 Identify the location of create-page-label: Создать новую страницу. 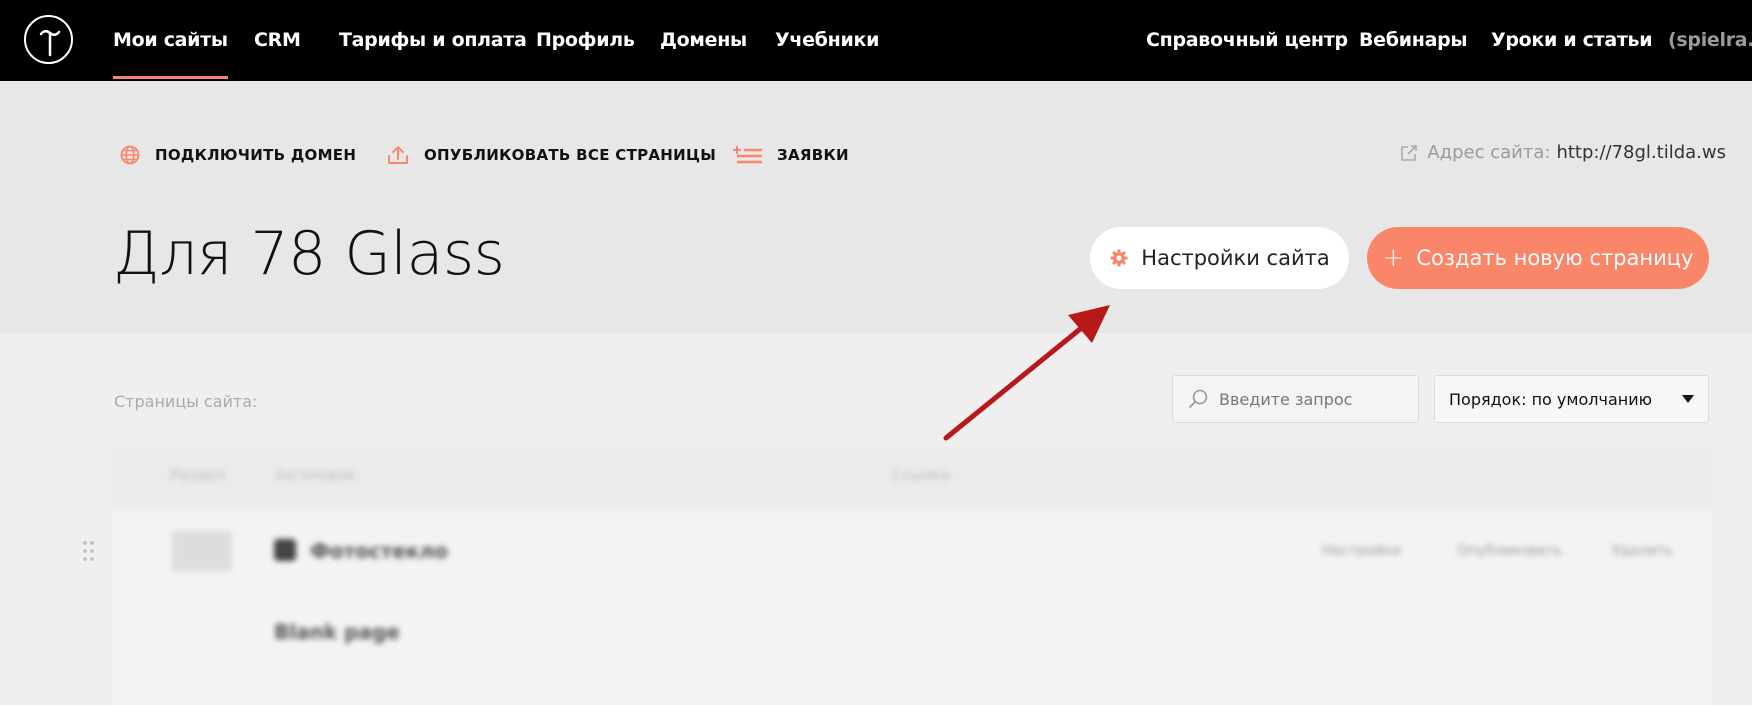
(1555, 258).